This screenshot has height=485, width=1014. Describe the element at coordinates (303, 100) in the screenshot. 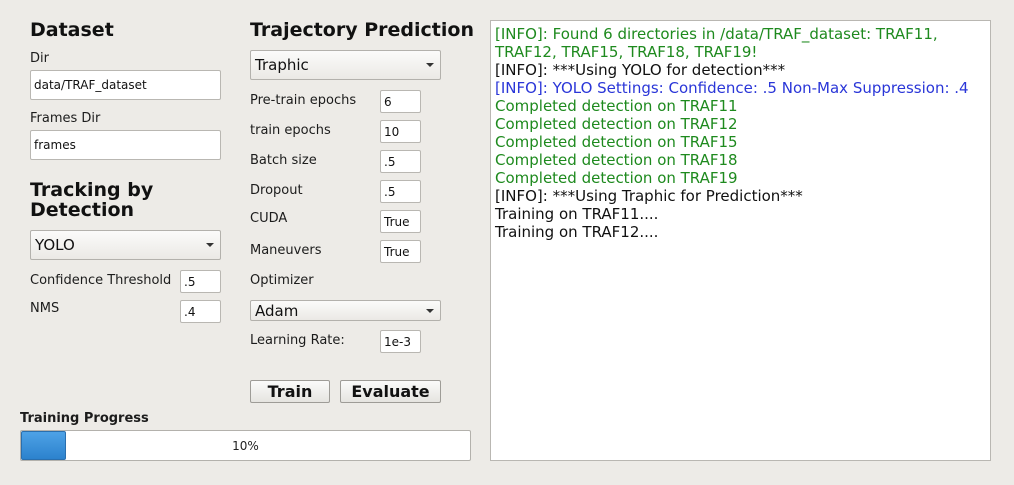

I see `pretrain-epochs-label: Pre-train epochs` at that location.